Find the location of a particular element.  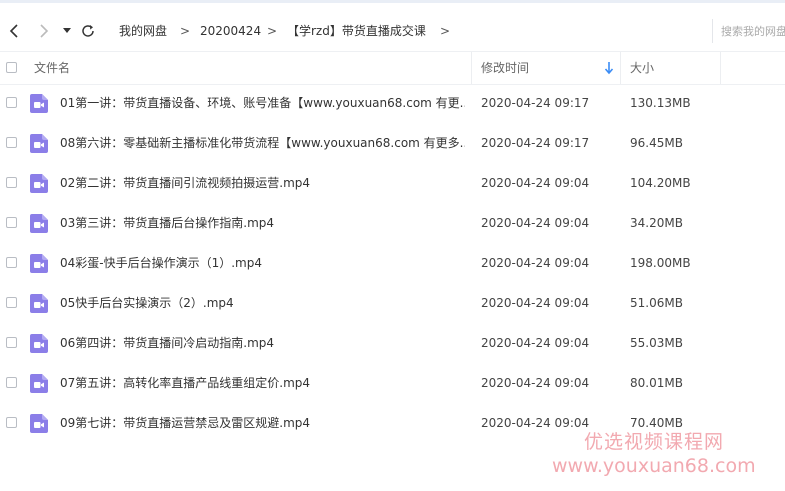

column-header-size: 大小 is located at coordinates (642, 68).